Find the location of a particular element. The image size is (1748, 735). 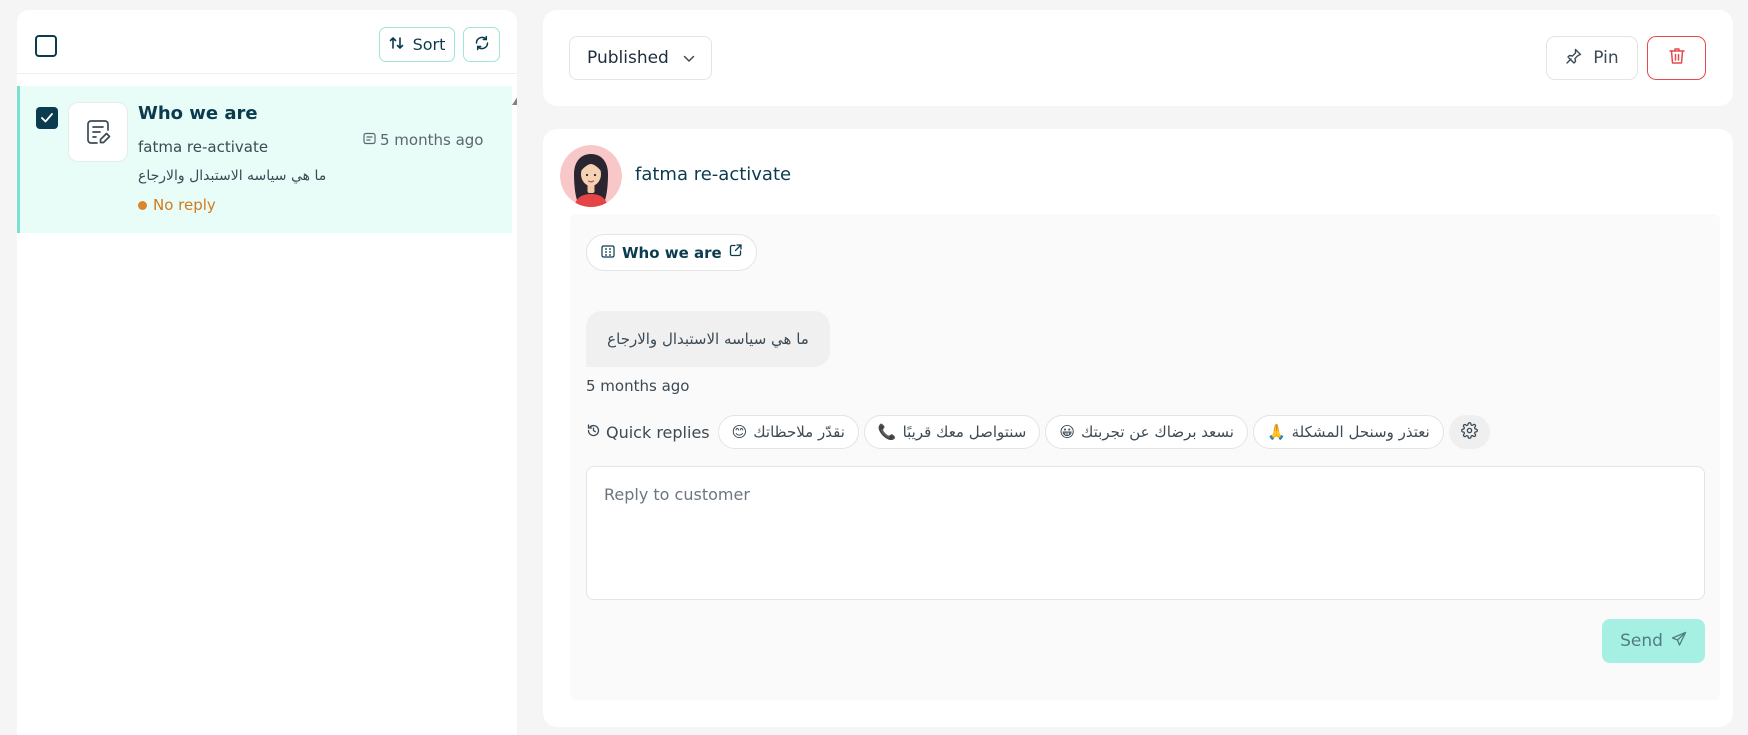

quick-reply-chip: 😊 نقدّر ملاحظاتك is located at coordinates (788, 432).